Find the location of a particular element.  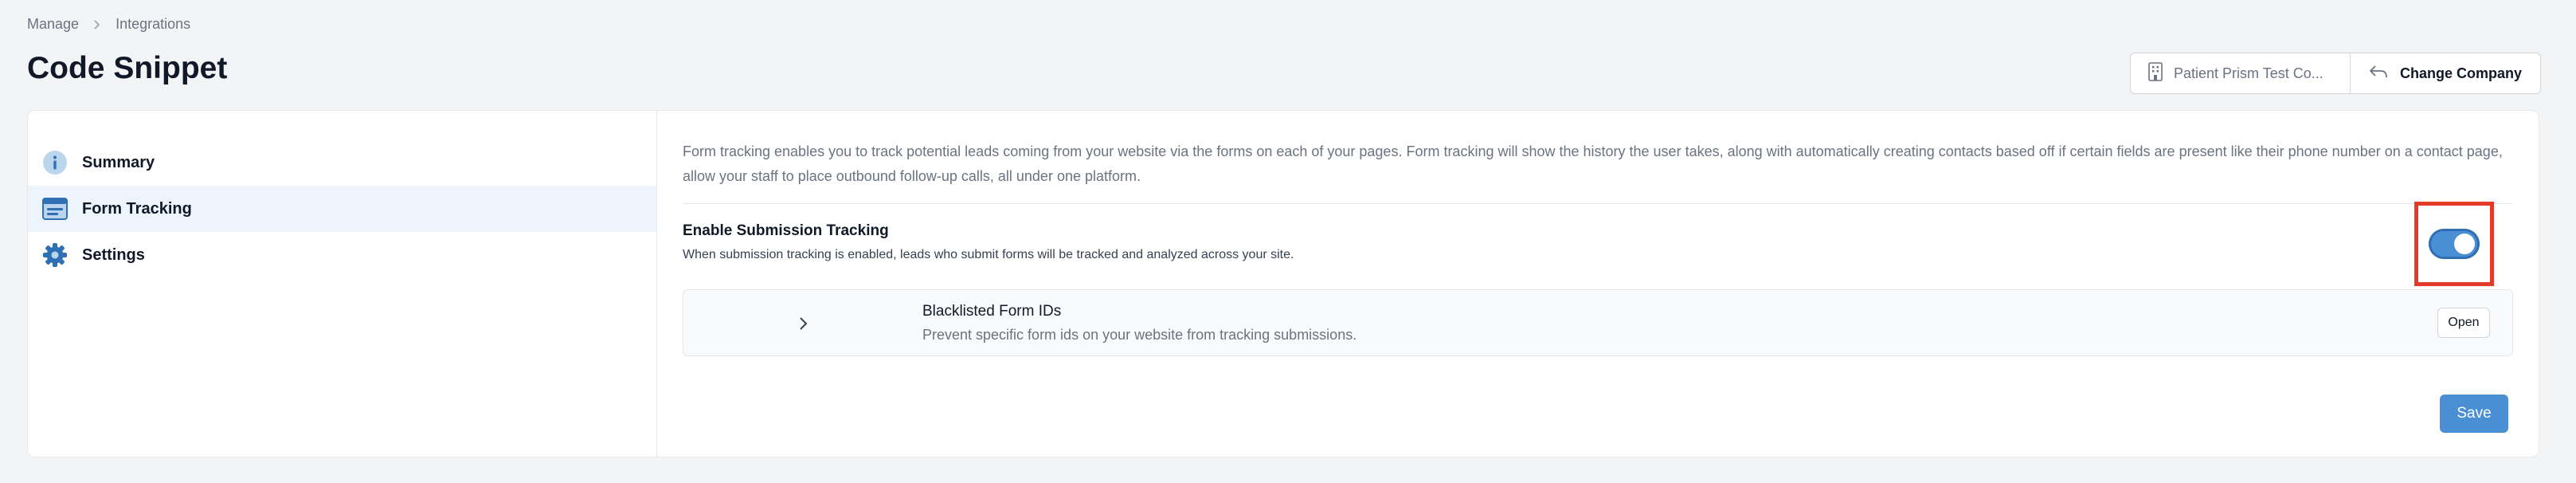

reply-arrow-icon is located at coordinates (2378, 74).